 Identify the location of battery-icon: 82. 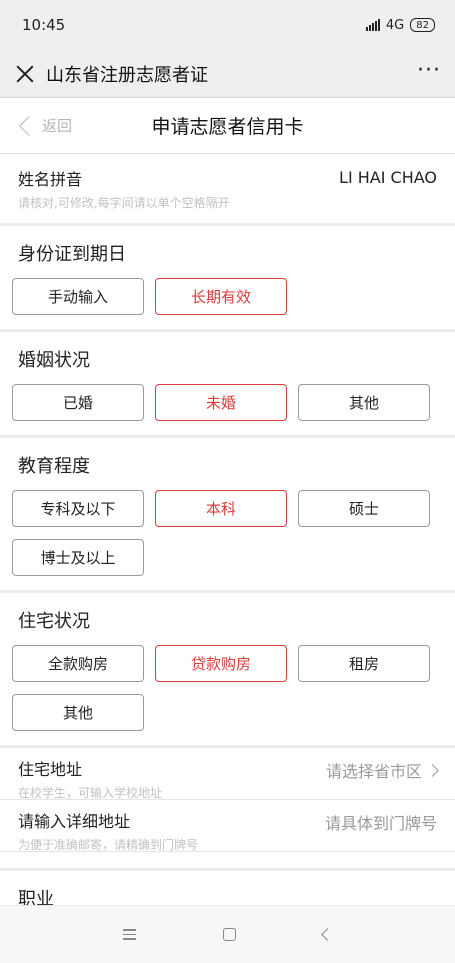
(422, 25).